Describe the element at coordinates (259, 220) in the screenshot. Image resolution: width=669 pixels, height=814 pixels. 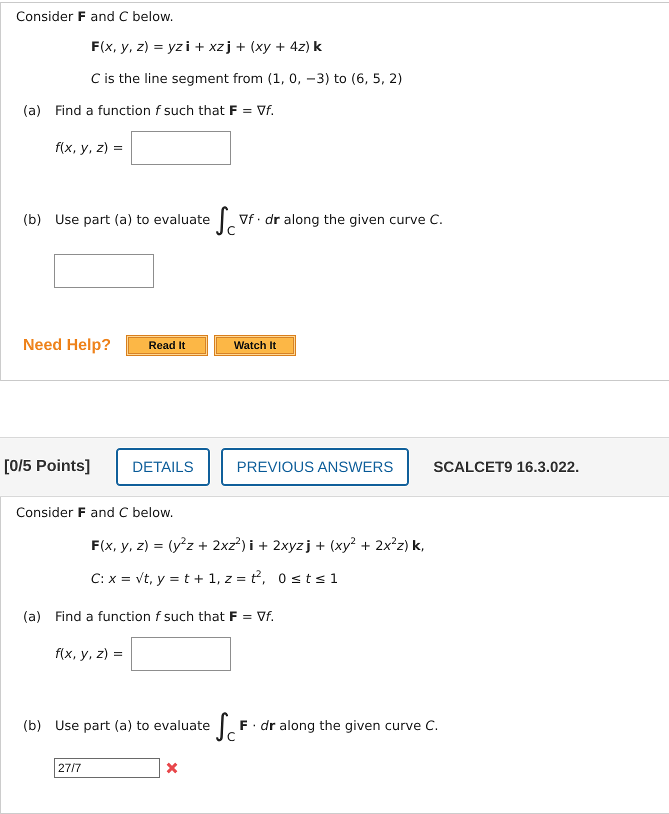
I see `integrand-text: ∇f · dr` at that location.